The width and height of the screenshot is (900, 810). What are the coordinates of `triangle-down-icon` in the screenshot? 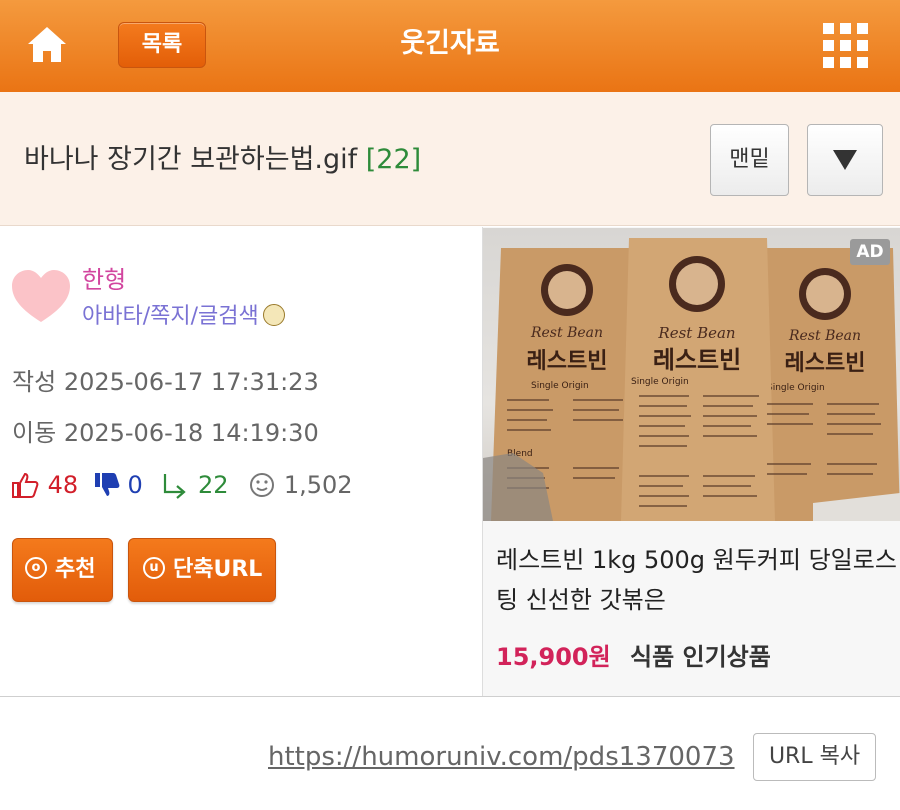 It's located at (845, 160).